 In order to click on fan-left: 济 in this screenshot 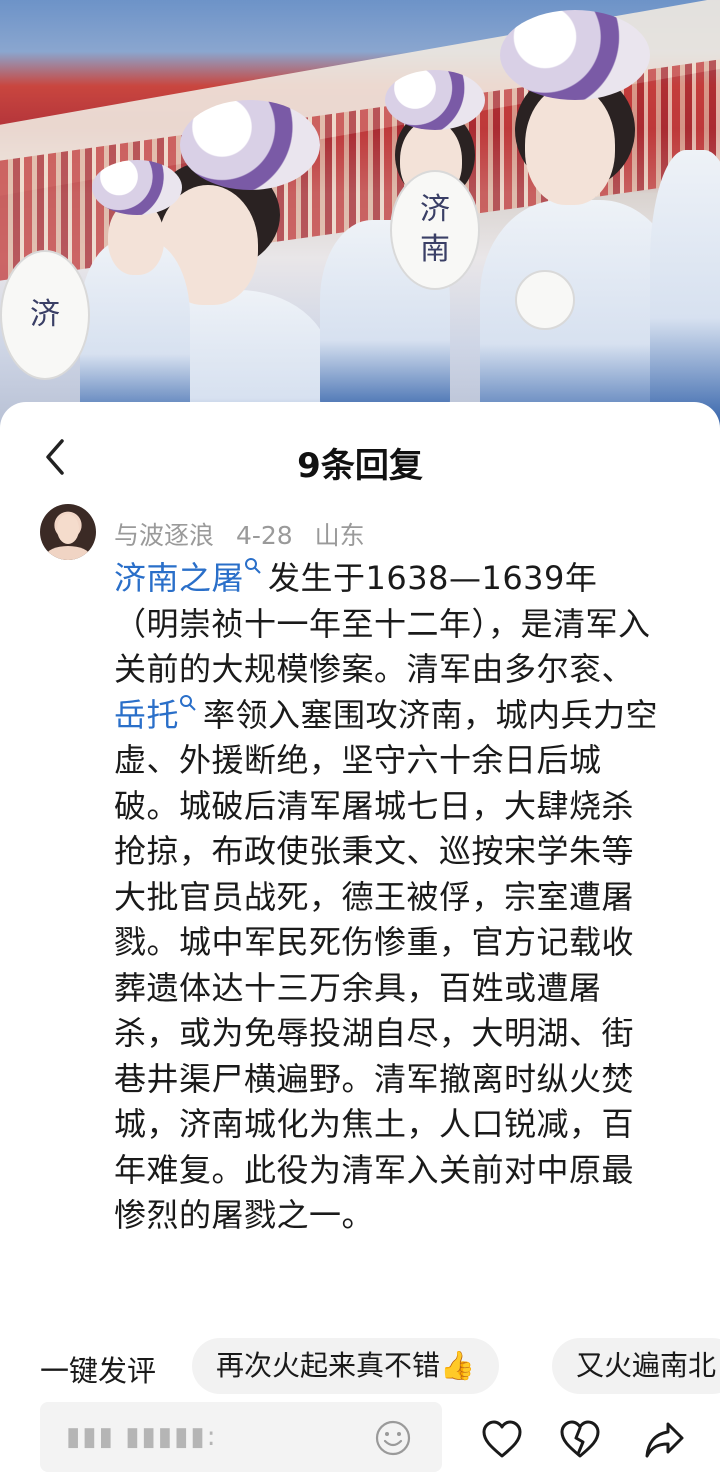, I will do `click(45, 315)`.